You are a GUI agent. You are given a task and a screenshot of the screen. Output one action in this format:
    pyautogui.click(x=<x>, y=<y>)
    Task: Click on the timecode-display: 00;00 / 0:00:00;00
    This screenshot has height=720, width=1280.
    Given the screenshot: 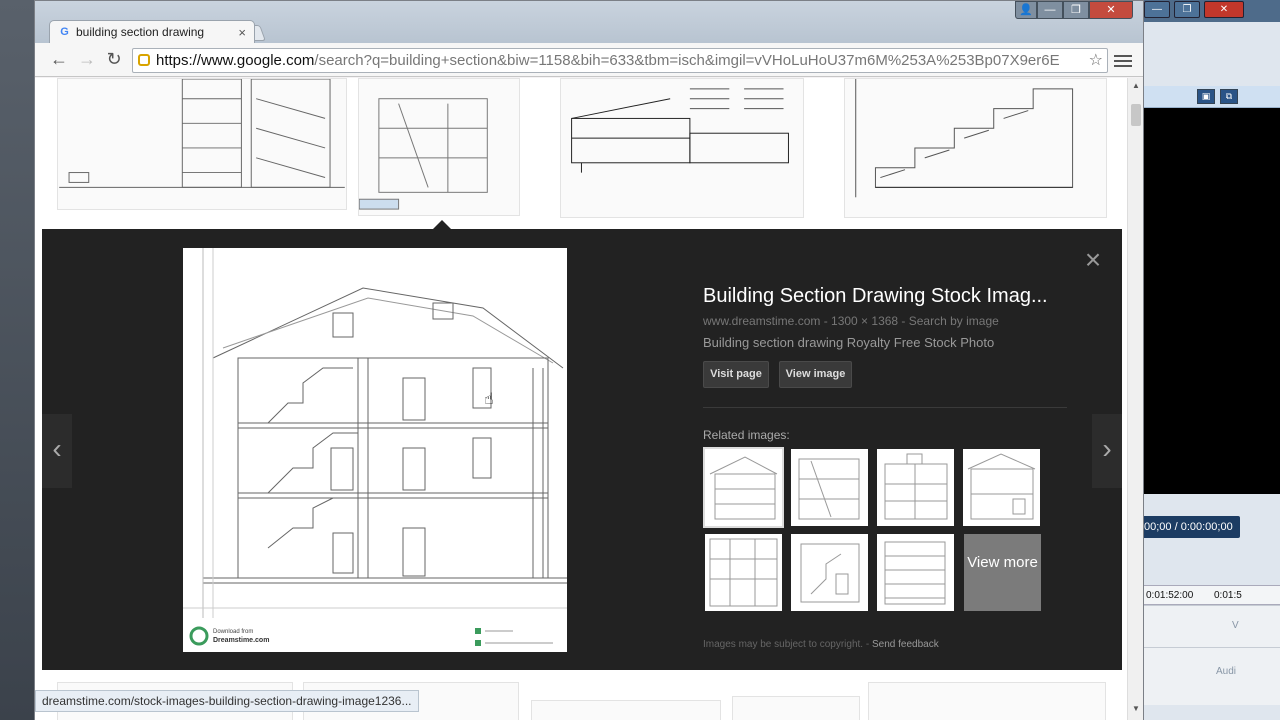 What is the action you would take?
    pyautogui.click(x=1190, y=527)
    